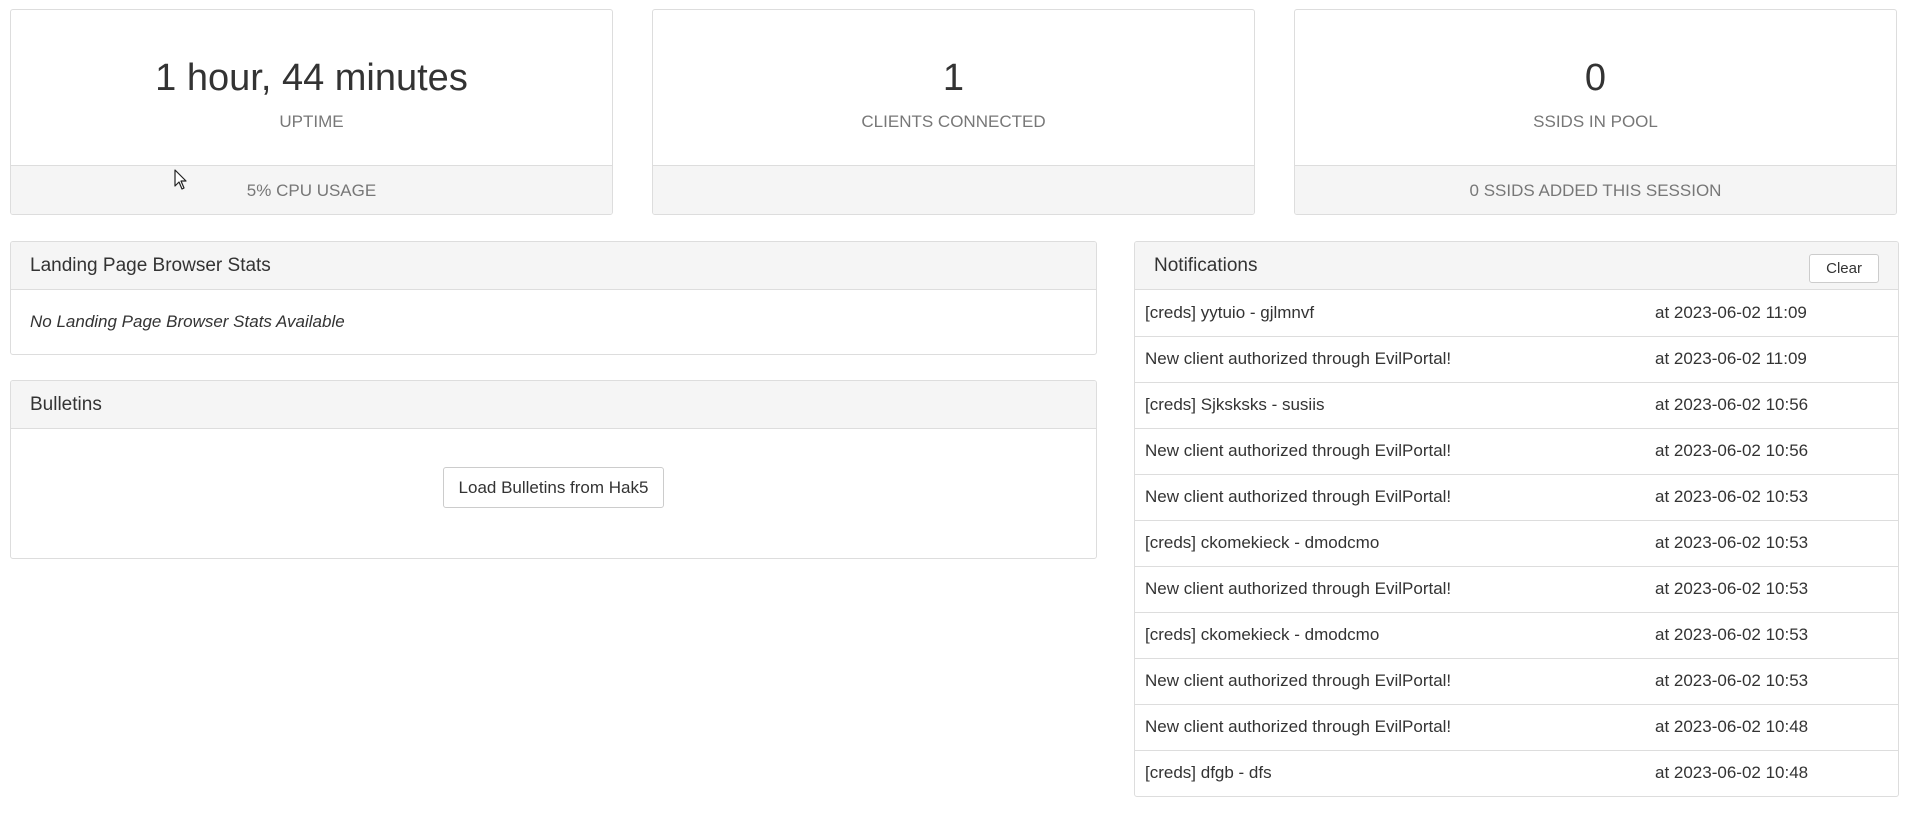 The image size is (1905, 837). What do you see at coordinates (180, 179) in the screenshot?
I see `mouse-cursor-icon` at bounding box center [180, 179].